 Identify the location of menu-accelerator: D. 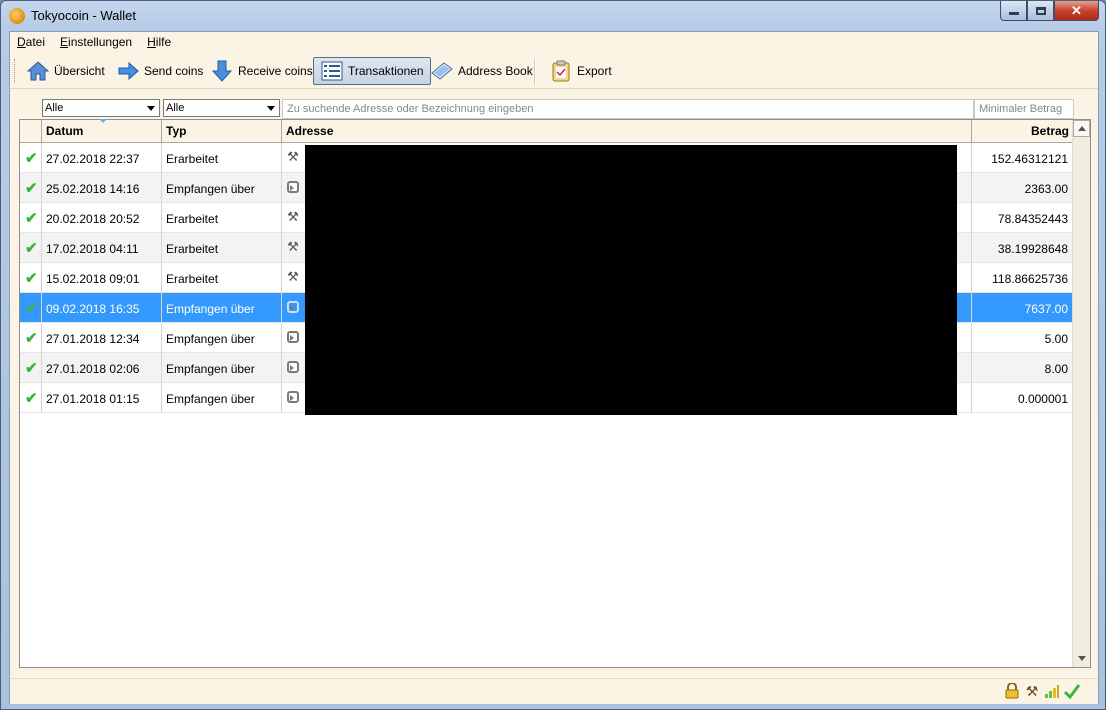
(21, 42).